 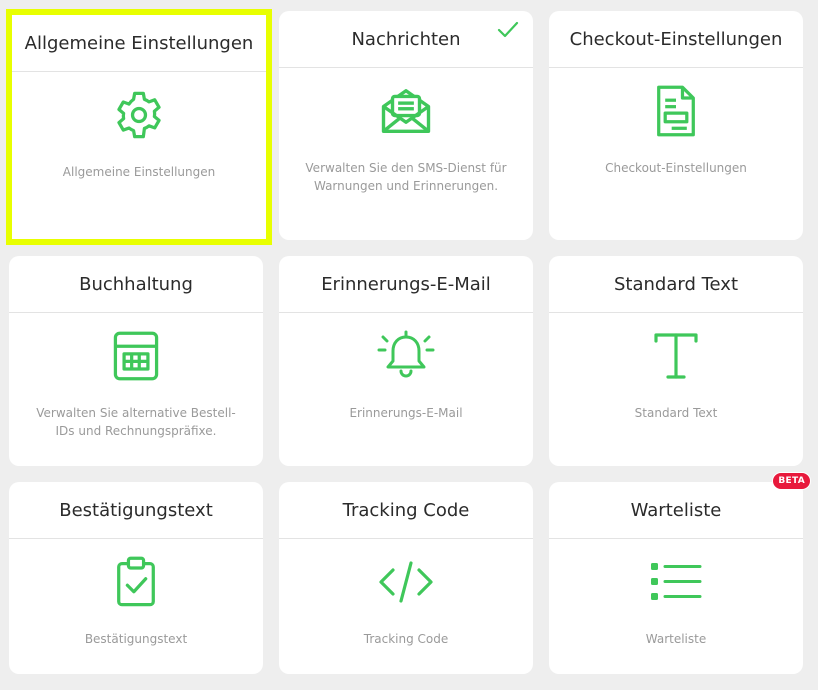 What do you see at coordinates (676, 639) in the screenshot?
I see `card-description: Warteliste` at bounding box center [676, 639].